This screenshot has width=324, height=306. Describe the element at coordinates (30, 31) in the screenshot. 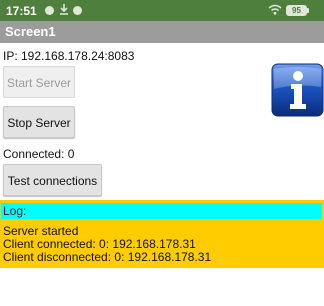

I see `app-title: Screen1` at that location.